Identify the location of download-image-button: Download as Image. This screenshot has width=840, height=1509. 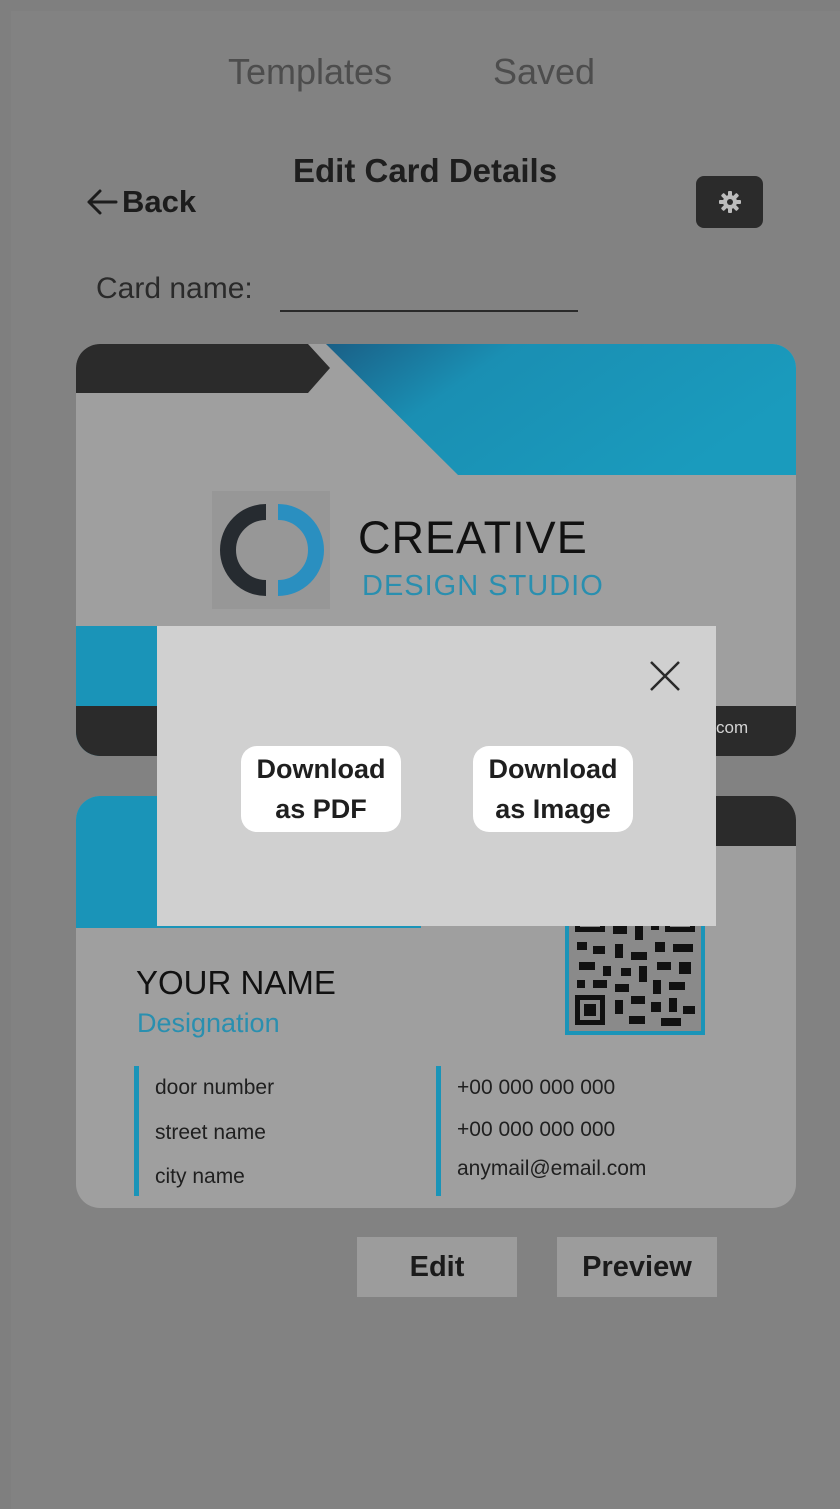
(553, 789).